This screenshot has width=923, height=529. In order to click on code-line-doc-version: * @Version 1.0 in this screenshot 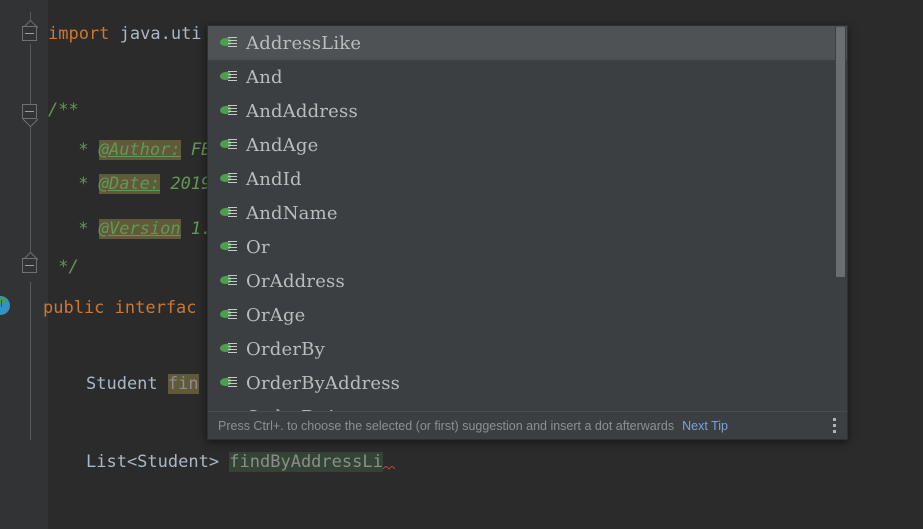, I will do `click(145, 229)`.